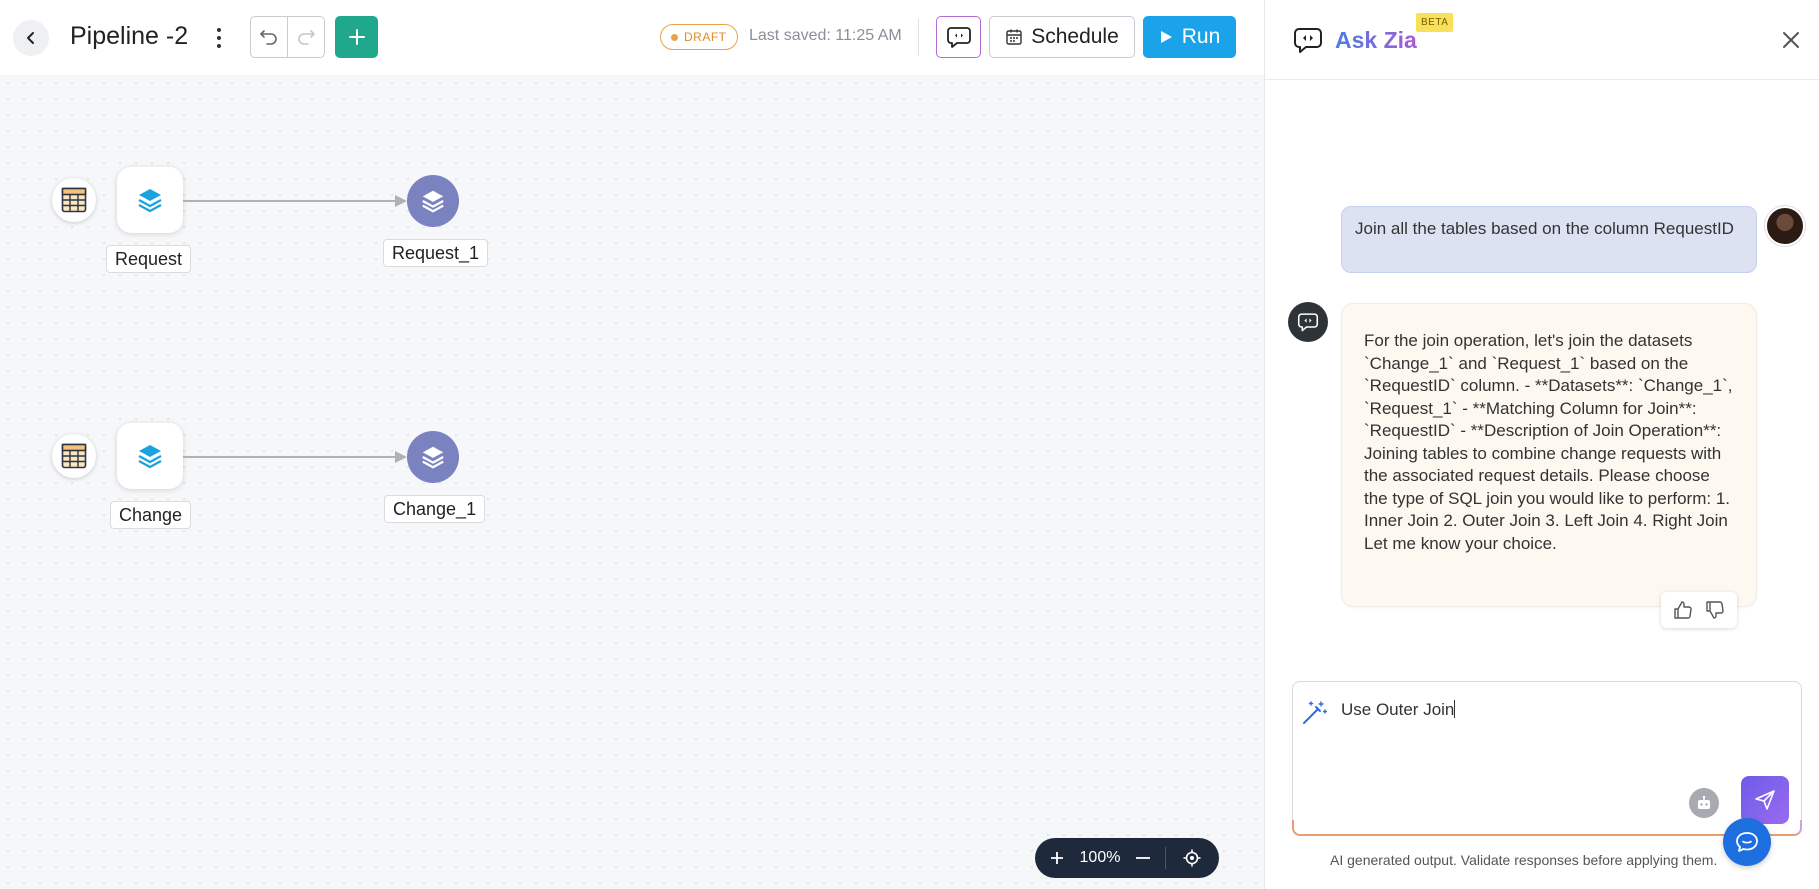  Describe the element at coordinates (219, 30) in the screenshot. I see `more-icon` at that location.